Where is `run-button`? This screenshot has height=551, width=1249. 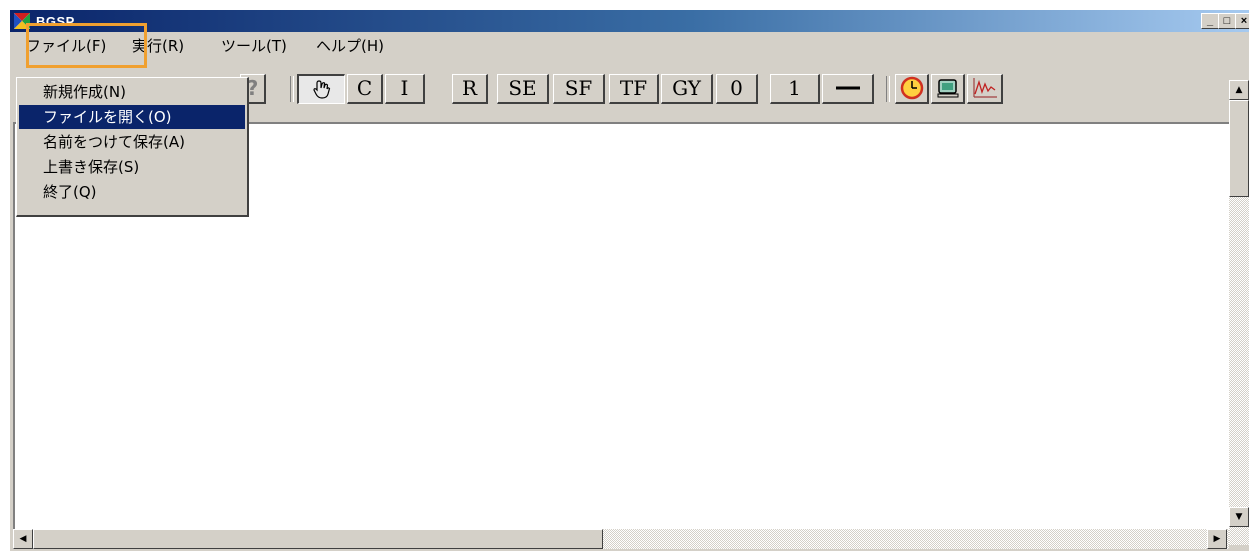
run-button is located at coordinates (912, 89).